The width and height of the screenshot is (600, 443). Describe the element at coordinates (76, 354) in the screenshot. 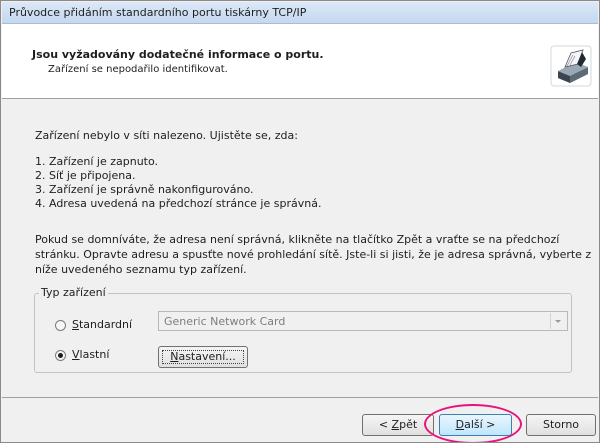

I see `custom-radio-accesskey: V` at that location.